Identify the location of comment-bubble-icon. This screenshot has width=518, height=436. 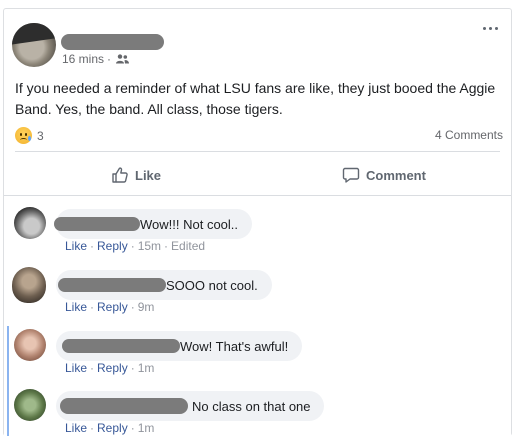
(351, 175).